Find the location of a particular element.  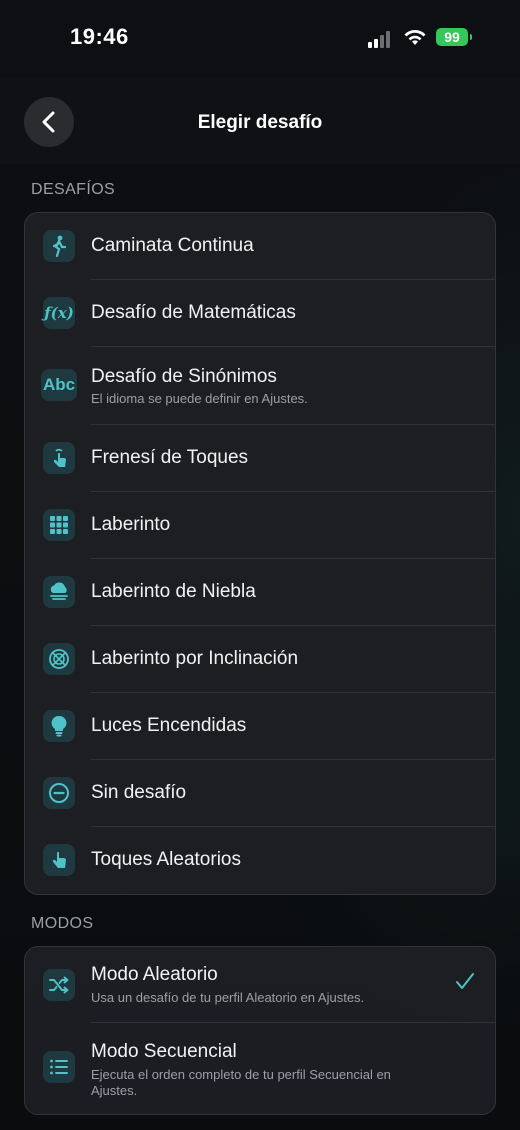

challenge-item-luces: Luces Encendidas is located at coordinates (260, 726).